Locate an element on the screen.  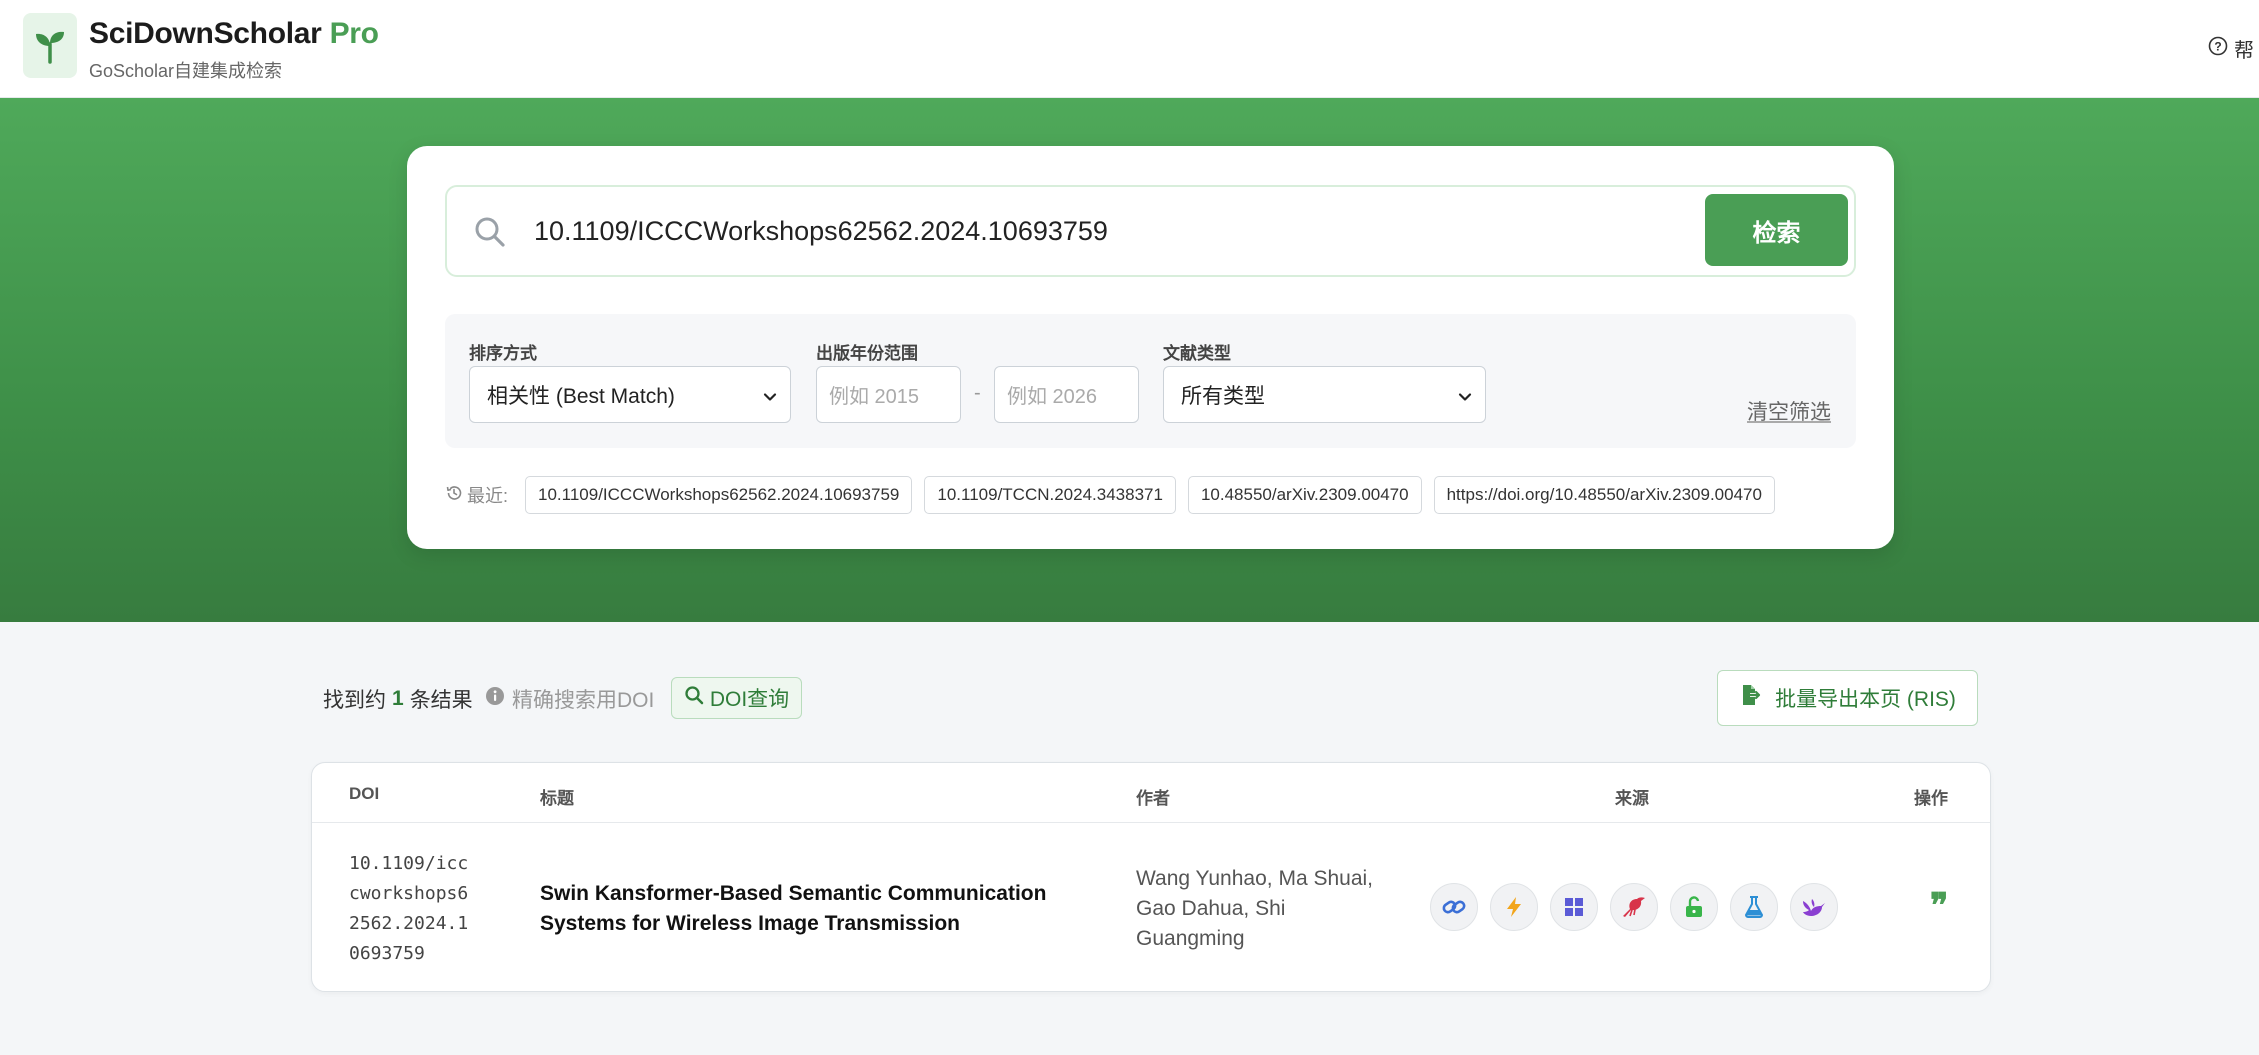
table-header: DOI 标题 作者 来源 操作 is located at coordinates (1151, 793).